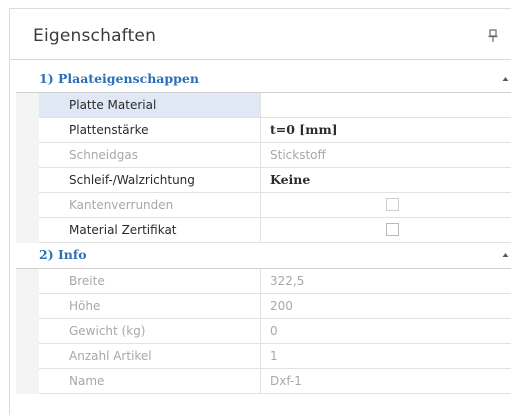 This screenshot has width=511, height=415. Describe the element at coordinates (386, 180) in the screenshot. I see `property-value-cell: Keine` at that location.